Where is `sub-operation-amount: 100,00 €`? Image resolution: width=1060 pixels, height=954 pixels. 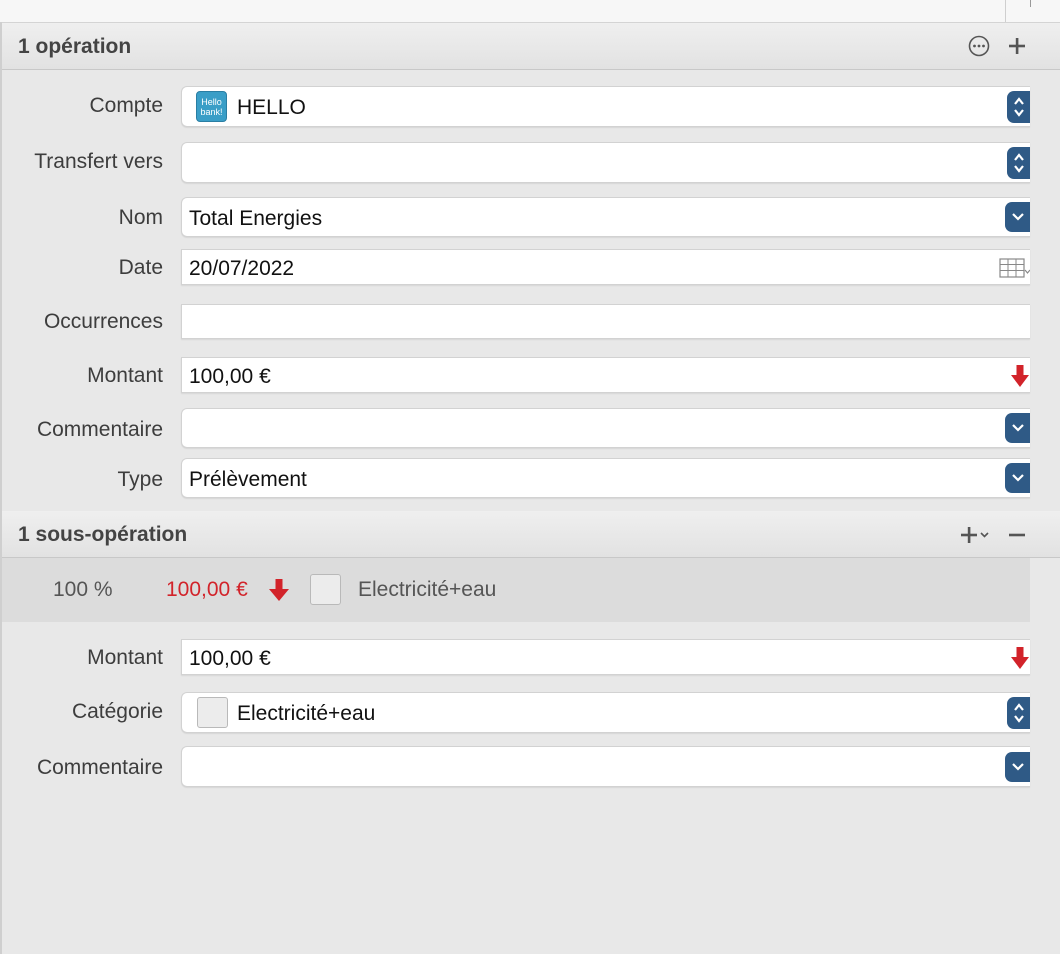 sub-operation-amount: 100,00 € is located at coordinates (207, 589).